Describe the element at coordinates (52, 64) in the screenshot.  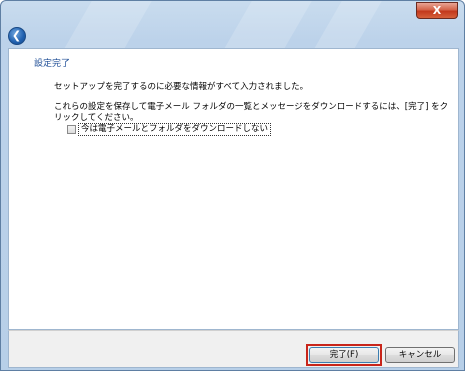
I see `page-title: 設定完了` at that location.